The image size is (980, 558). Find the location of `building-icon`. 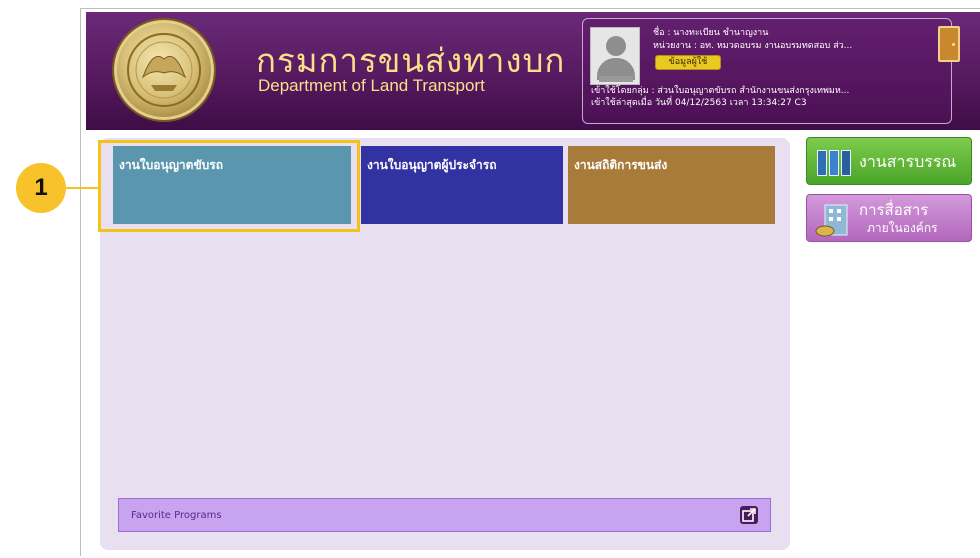

building-icon is located at coordinates (835, 219).